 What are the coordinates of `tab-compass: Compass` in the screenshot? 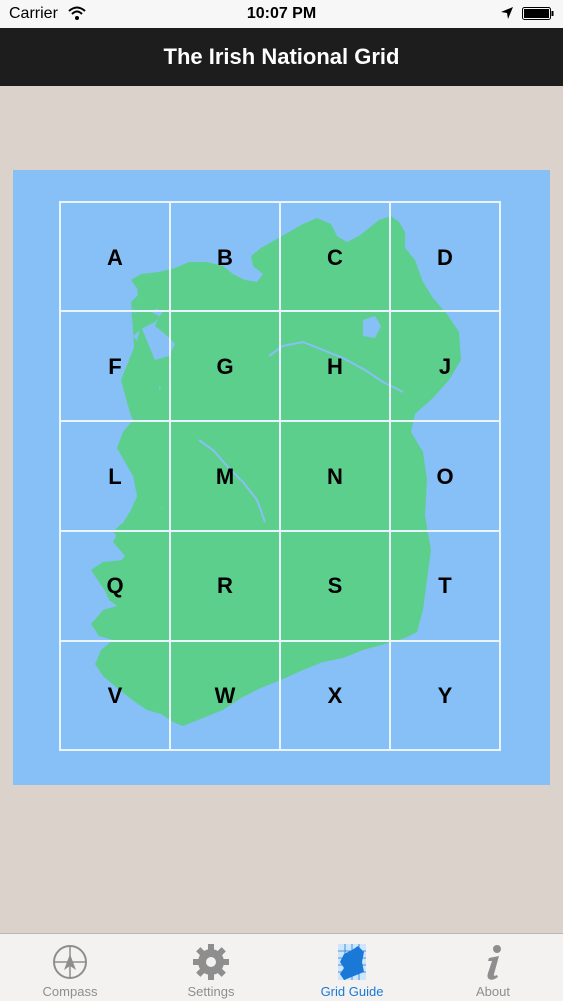 It's located at (70, 967).